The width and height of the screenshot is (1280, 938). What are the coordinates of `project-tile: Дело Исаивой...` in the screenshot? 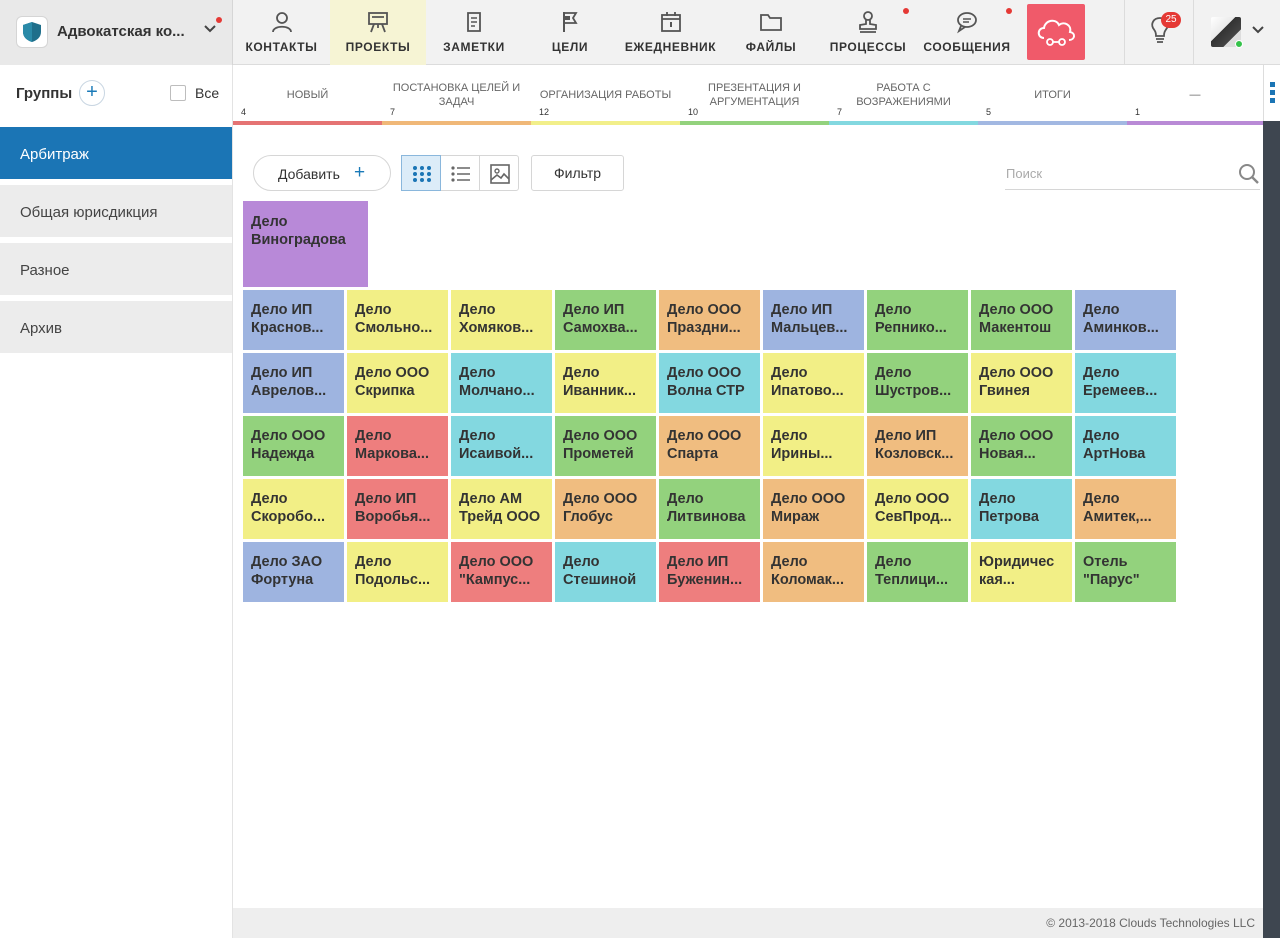 It's located at (501, 446).